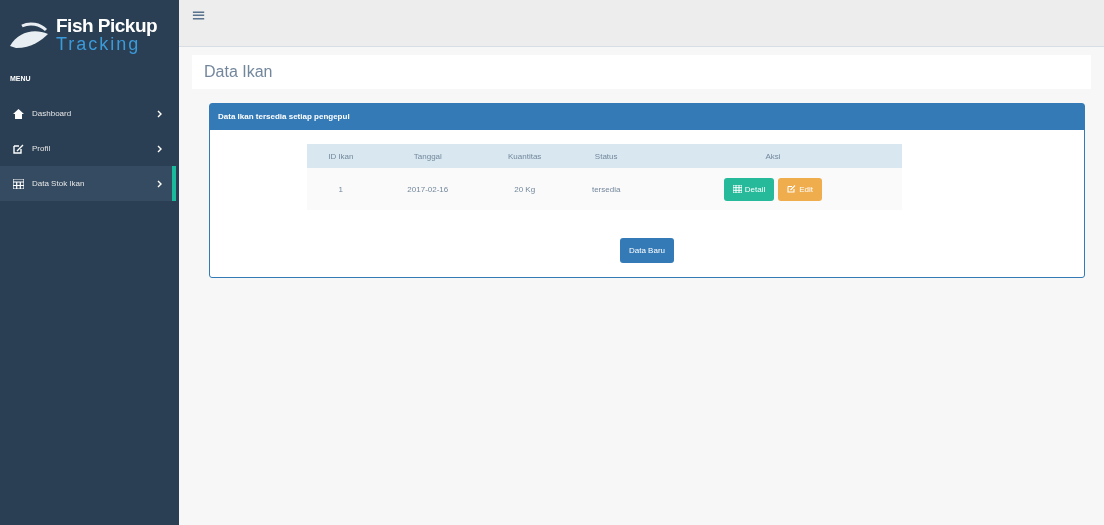 Image resolution: width=1104 pixels, height=525 pixels. What do you see at coordinates (88, 148) in the screenshot?
I see `sidebar-item: Profil` at bounding box center [88, 148].